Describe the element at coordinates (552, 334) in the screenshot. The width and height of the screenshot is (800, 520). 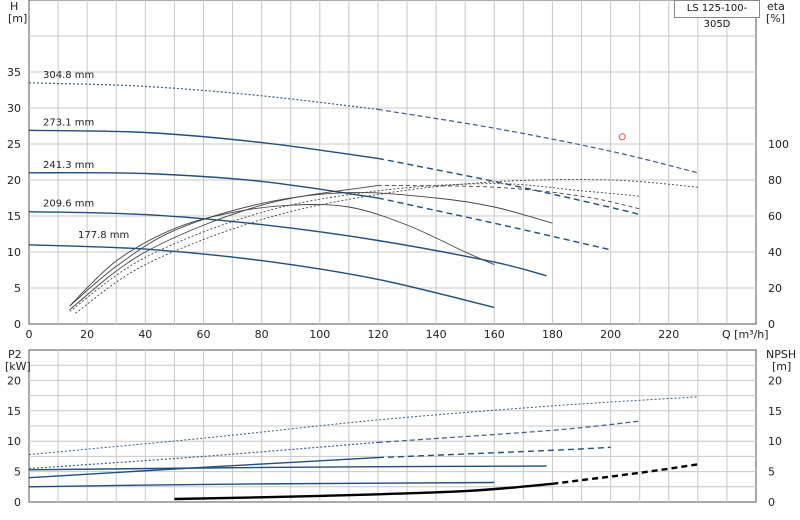
I see `q-tick-label: 180` at that location.